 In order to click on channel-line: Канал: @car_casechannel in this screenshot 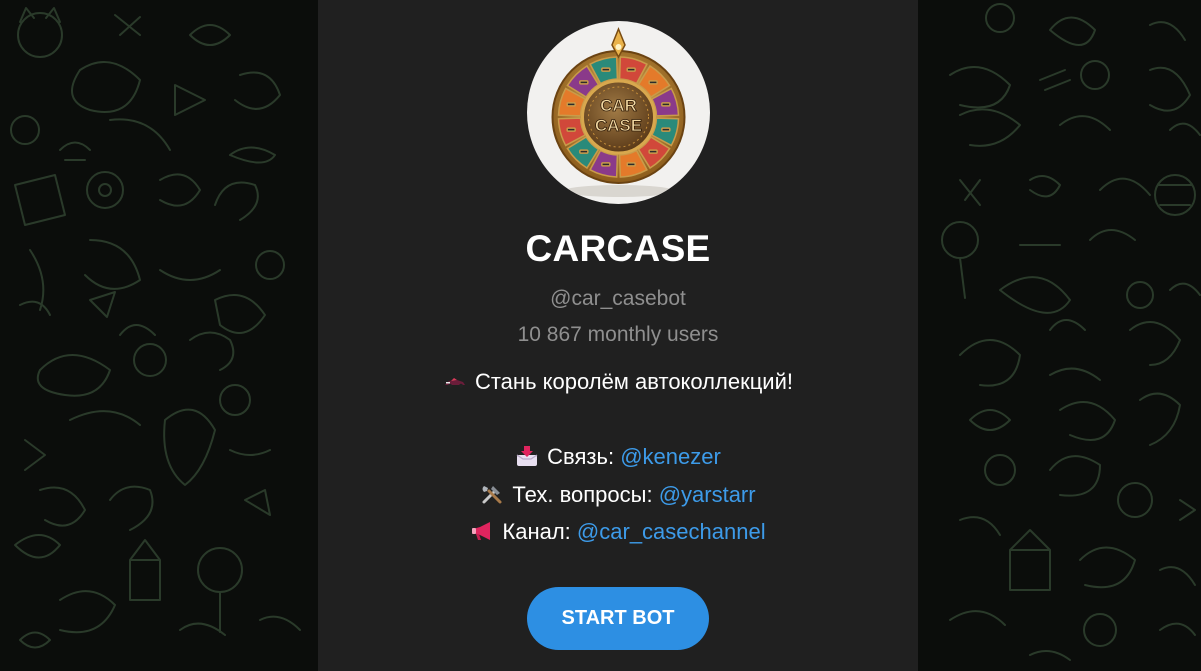, I will do `click(618, 532)`.